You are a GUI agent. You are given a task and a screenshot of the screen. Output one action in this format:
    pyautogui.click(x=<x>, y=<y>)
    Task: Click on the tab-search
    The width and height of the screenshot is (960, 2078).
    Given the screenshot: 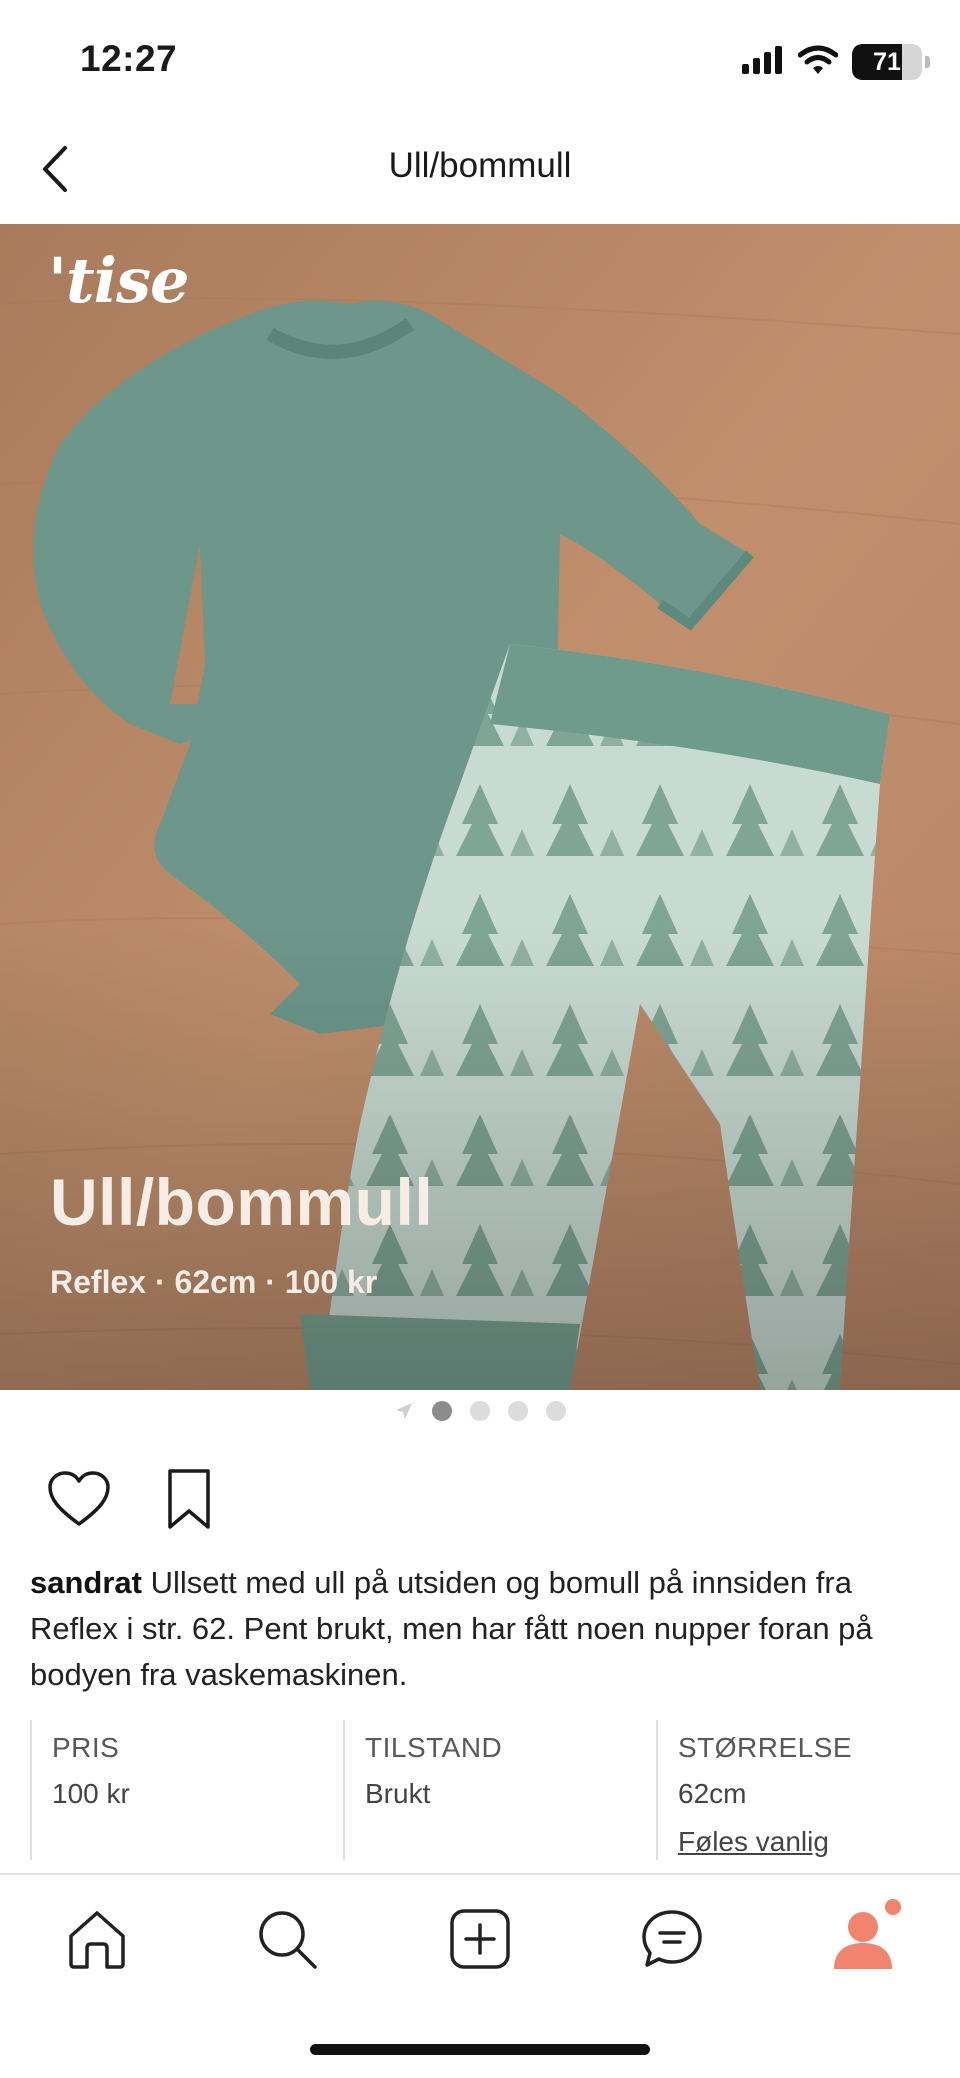 What is the action you would take?
    pyautogui.click(x=287, y=1941)
    